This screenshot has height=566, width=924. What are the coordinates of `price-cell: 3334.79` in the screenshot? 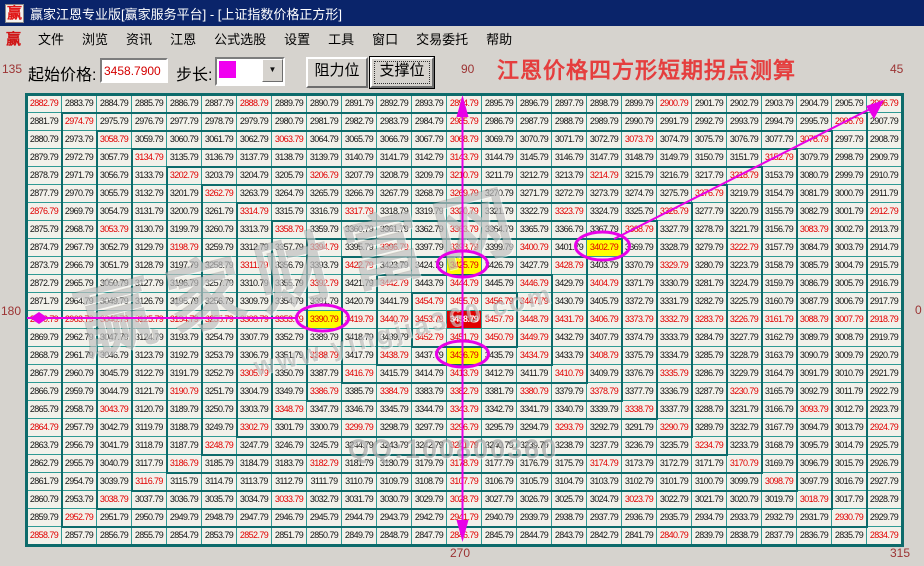 It's located at (674, 356).